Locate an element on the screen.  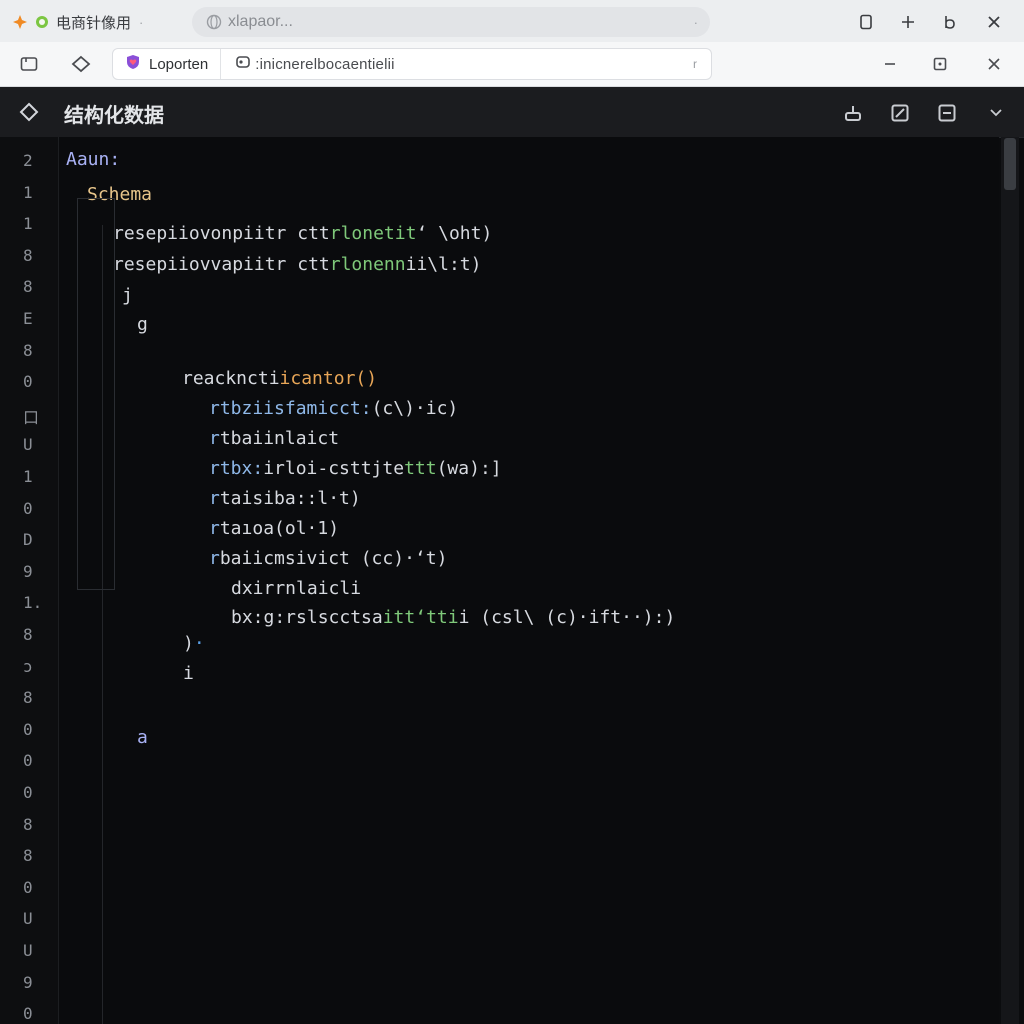
code-token: ) is located at coordinates (372, 378).